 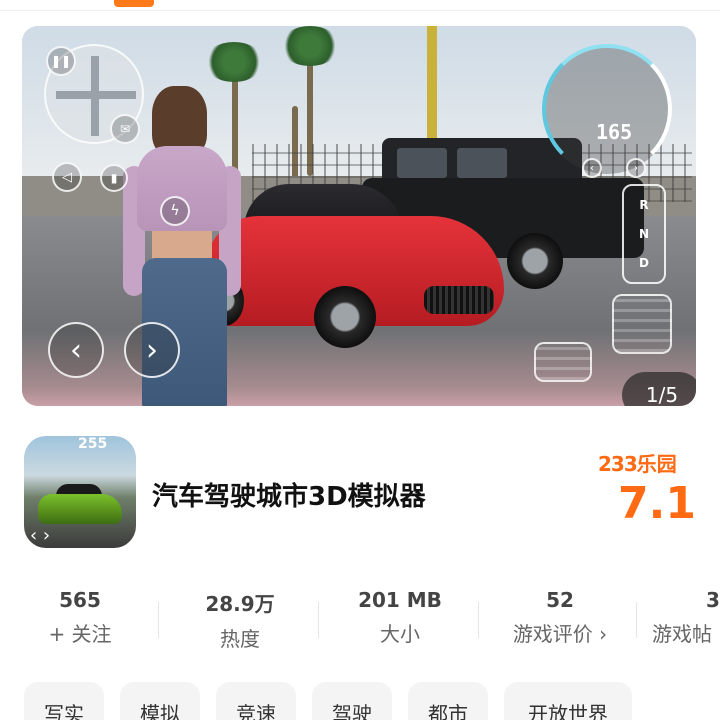 What do you see at coordinates (240, 604) in the screenshot?
I see `stat-value: 28.9万` at bounding box center [240, 604].